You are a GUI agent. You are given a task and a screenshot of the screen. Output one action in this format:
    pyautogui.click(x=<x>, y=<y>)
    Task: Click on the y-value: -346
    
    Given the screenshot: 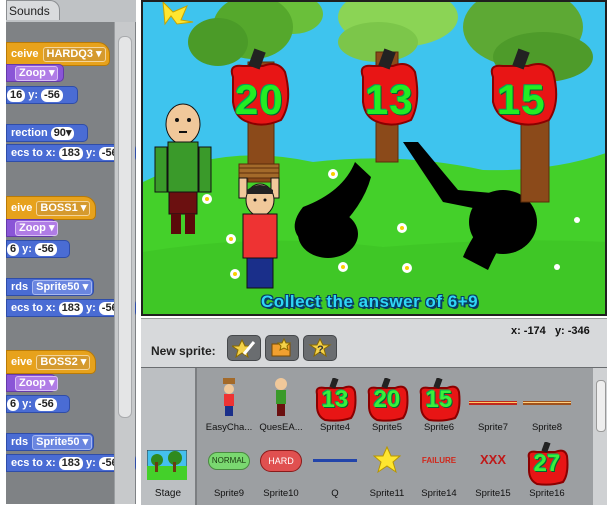 What is the action you would take?
    pyautogui.click(x=578, y=331)
    